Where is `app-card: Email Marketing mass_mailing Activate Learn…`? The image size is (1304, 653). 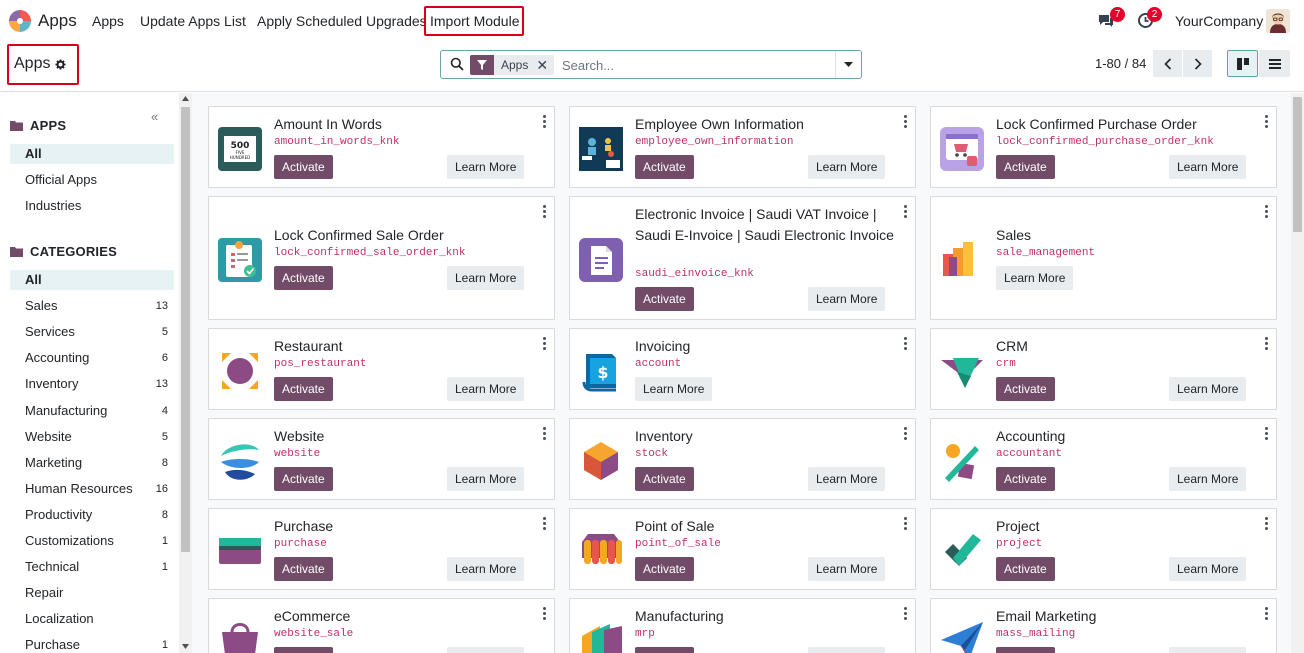
app-card: Email Marketing mass_mailing Activate Learn… is located at coordinates (1103, 625).